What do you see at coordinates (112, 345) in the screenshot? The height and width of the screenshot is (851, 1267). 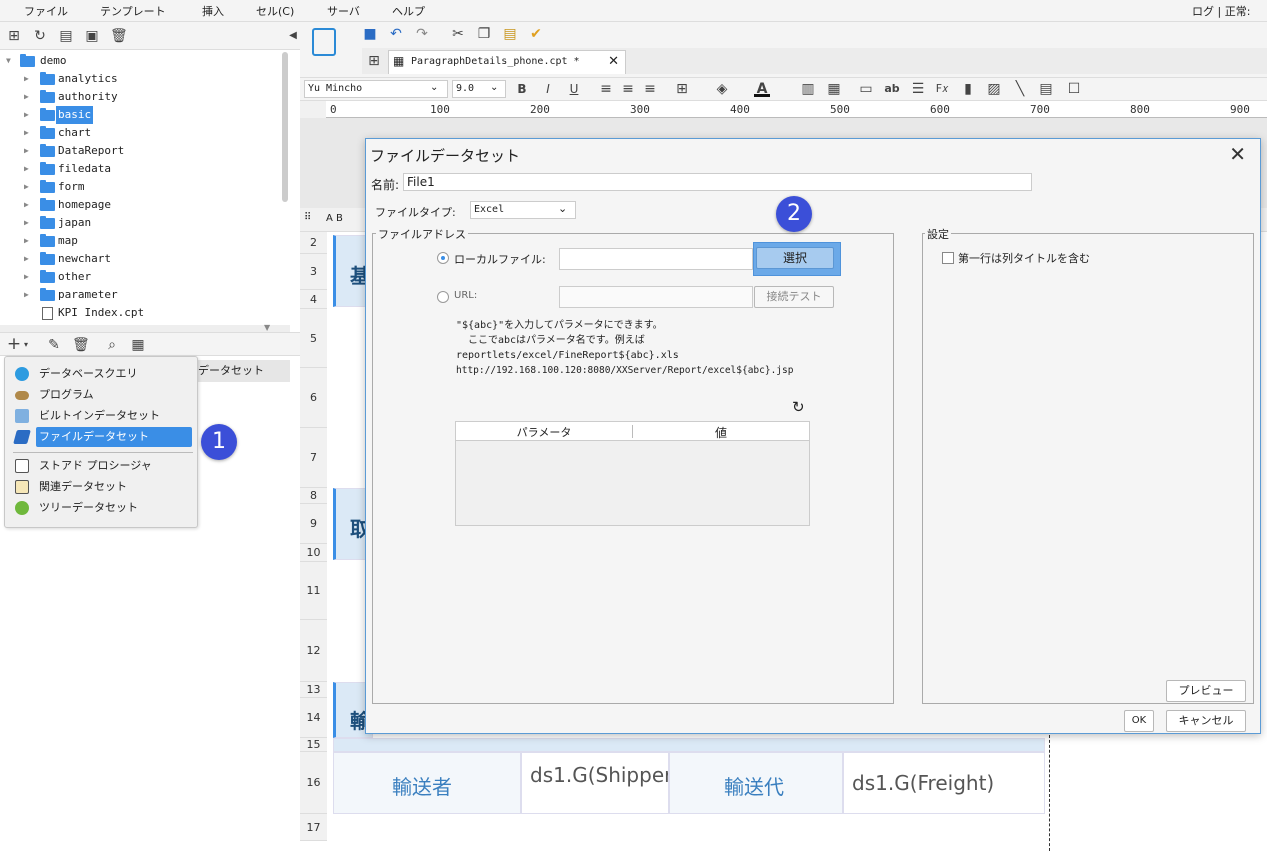 I see `preview-dataset-icon: ⌕` at bounding box center [112, 345].